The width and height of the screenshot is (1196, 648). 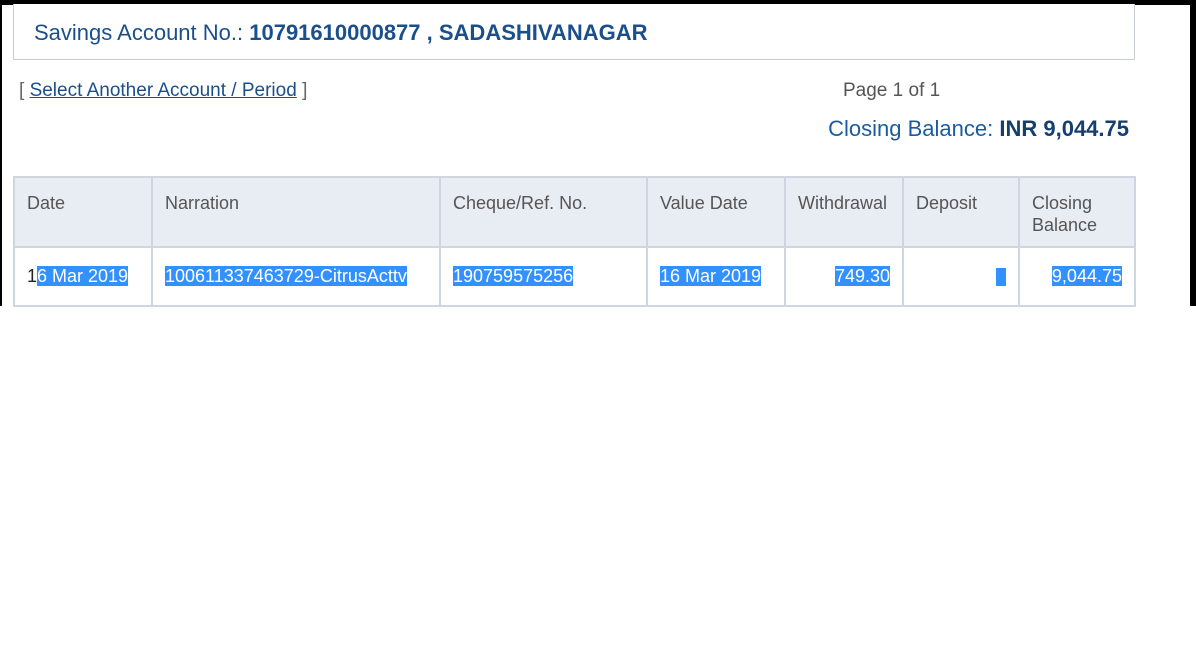 I want to click on cell-closing-balance: 9,044.75, so click(x=1077, y=276).